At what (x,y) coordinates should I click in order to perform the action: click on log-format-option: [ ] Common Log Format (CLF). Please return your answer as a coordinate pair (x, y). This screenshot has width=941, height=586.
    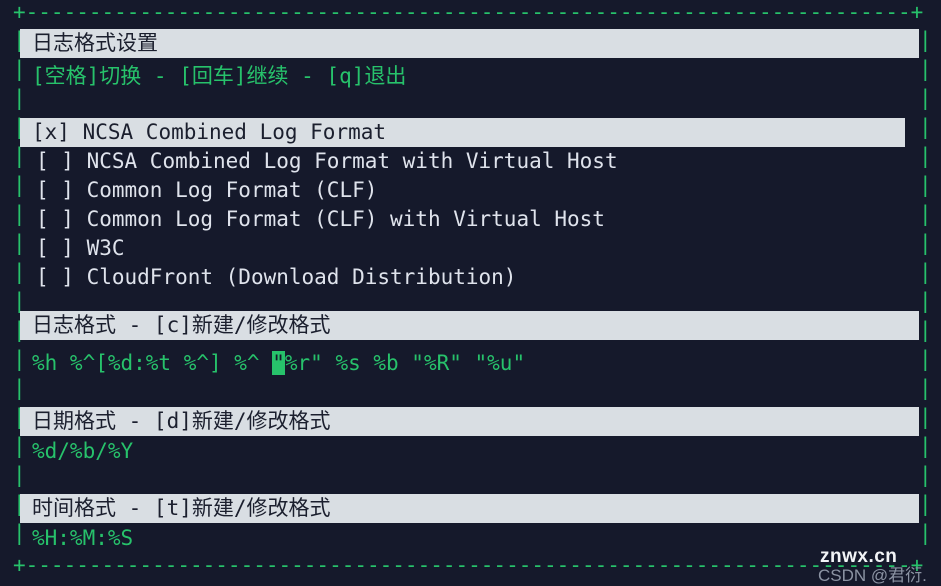
    Looking at the image, I should click on (198, 190).